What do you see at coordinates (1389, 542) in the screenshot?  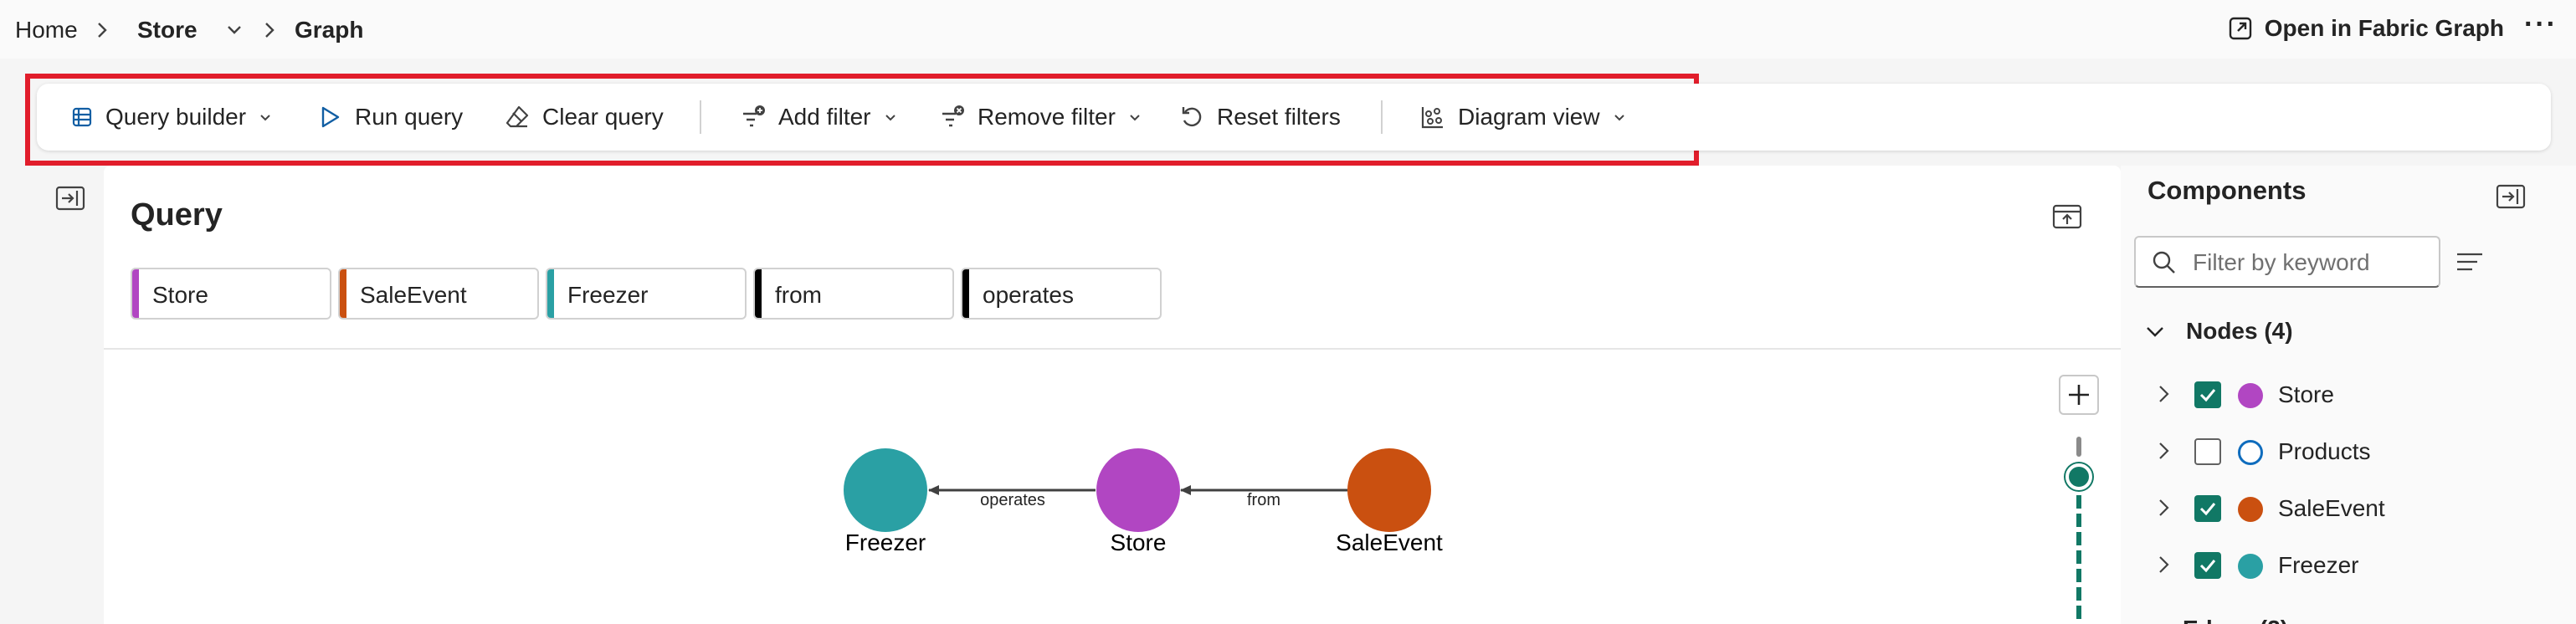 I see `node-label-saleevent: SaleEvent` at bounding box center [1389, 542].